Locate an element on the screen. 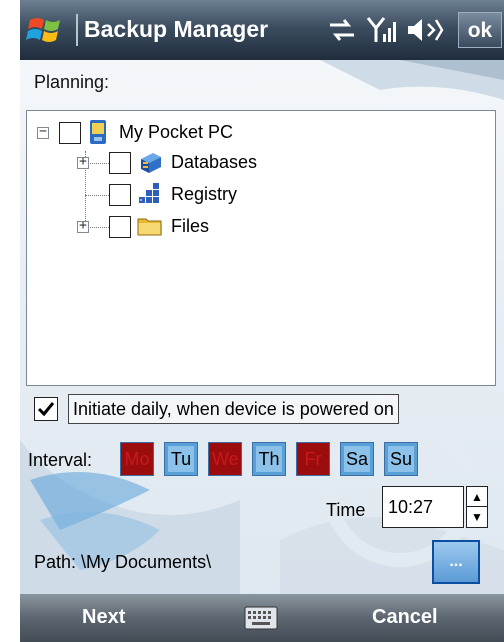 This screenshot has height=642, width=504. collapse-toggle: − is located at coordinates (43, 131).